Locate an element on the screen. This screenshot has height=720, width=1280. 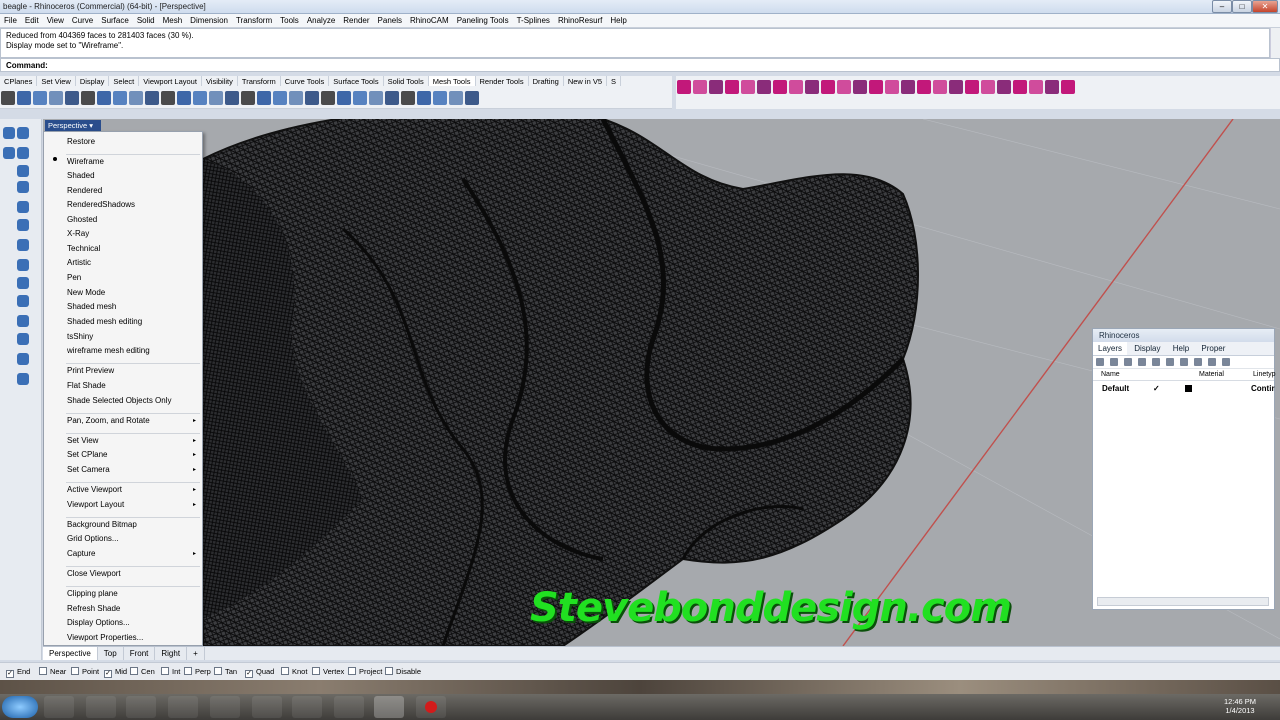
menu-item-wireframe: Wireframe is located at coordinates (85, 161).